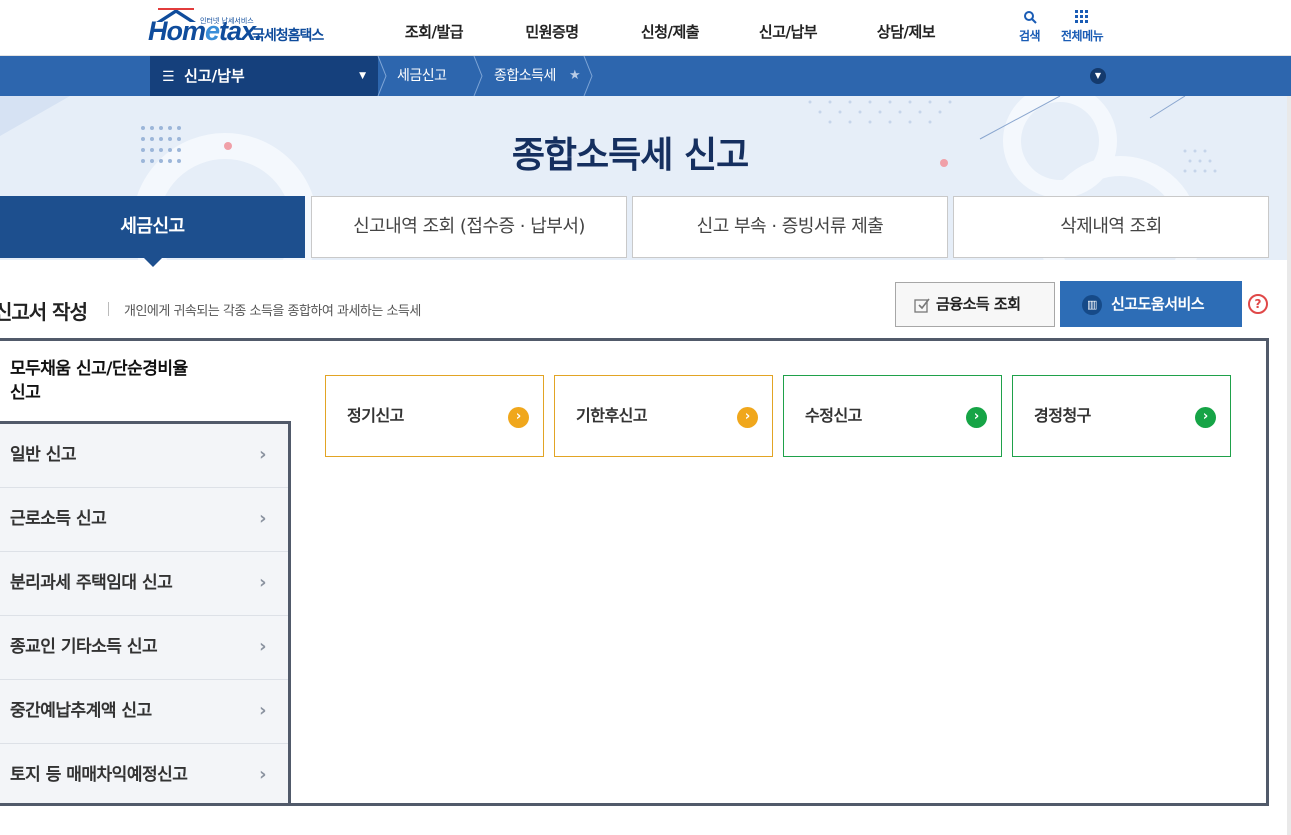 The height and width of the screenshot is (835, 1291). What do you see at coordinates (108, 309) in the screenshot?
I see `section-divider` at bounding box center [108, 309].